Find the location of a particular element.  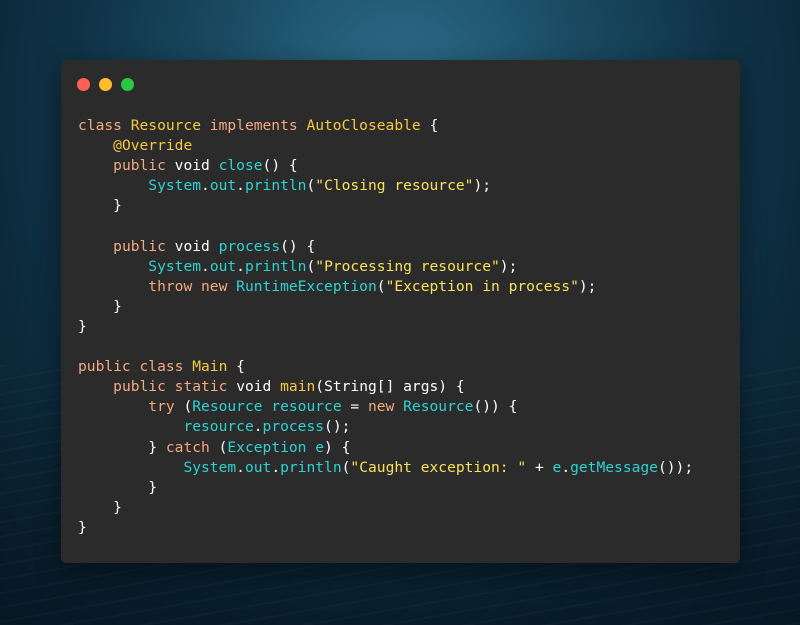

window-controls is located at coordinates (105, 84).